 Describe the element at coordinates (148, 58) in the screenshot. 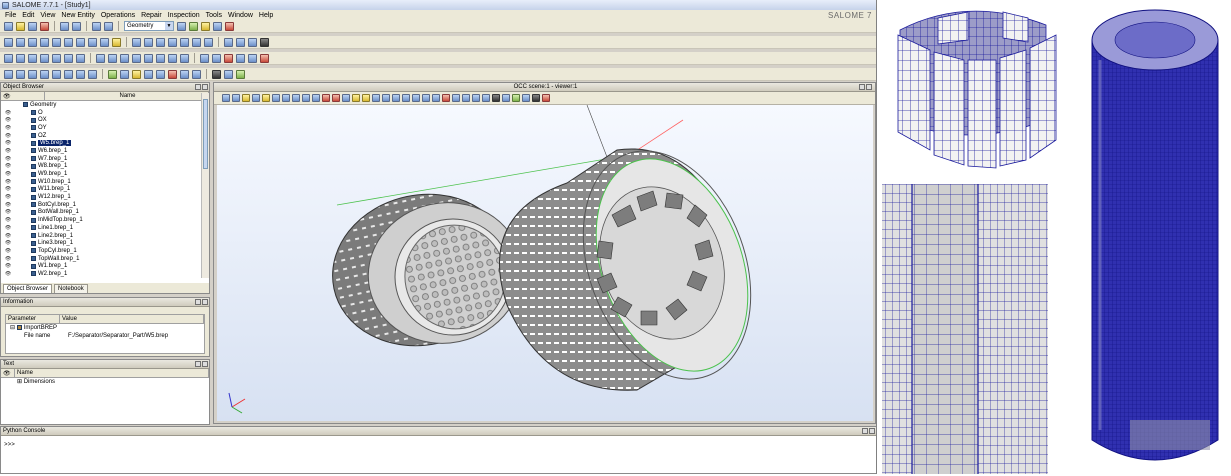

I see `translation-icon` at that location.